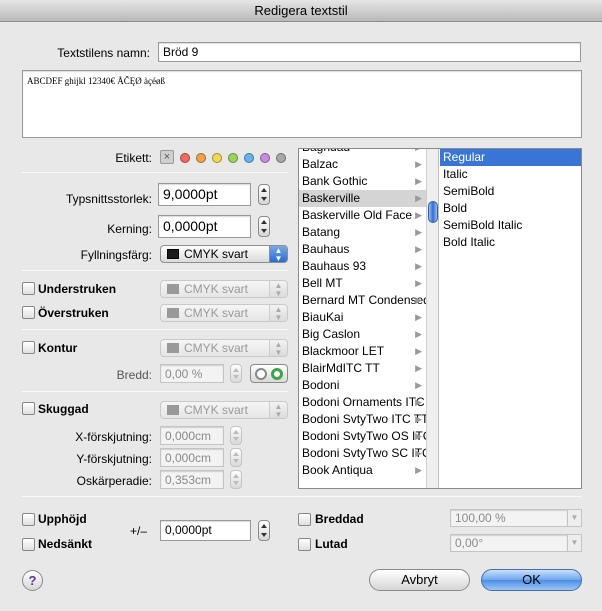  Describe the element at coordinates (28, 519) in the screenshot. I see `superscript-checkbox` at that location.